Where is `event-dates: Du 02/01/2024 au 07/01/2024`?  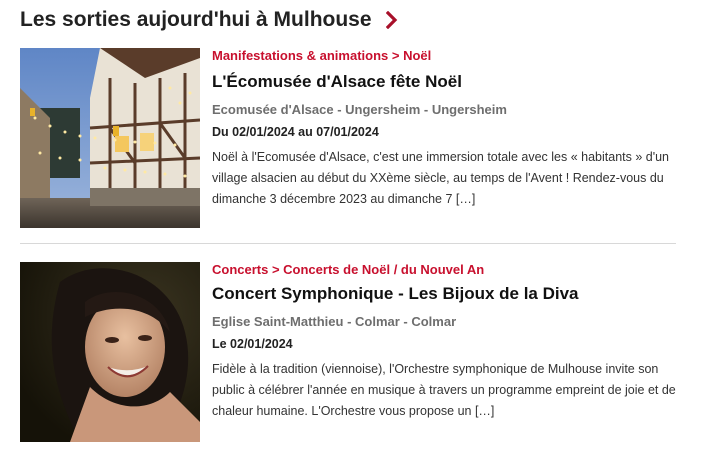 event-dates: Du 02/01/2024 au 07/01/2024 is located at coordinates (295, 132).